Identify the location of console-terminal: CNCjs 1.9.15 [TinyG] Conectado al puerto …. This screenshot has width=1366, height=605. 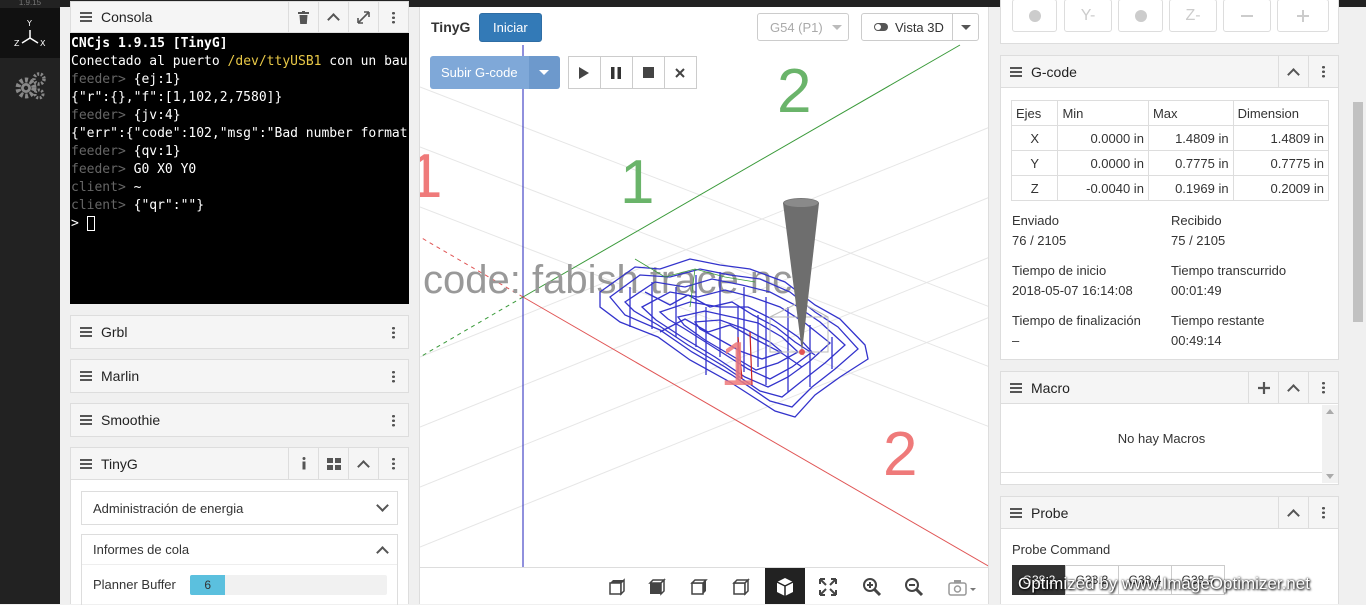
(239, 168).